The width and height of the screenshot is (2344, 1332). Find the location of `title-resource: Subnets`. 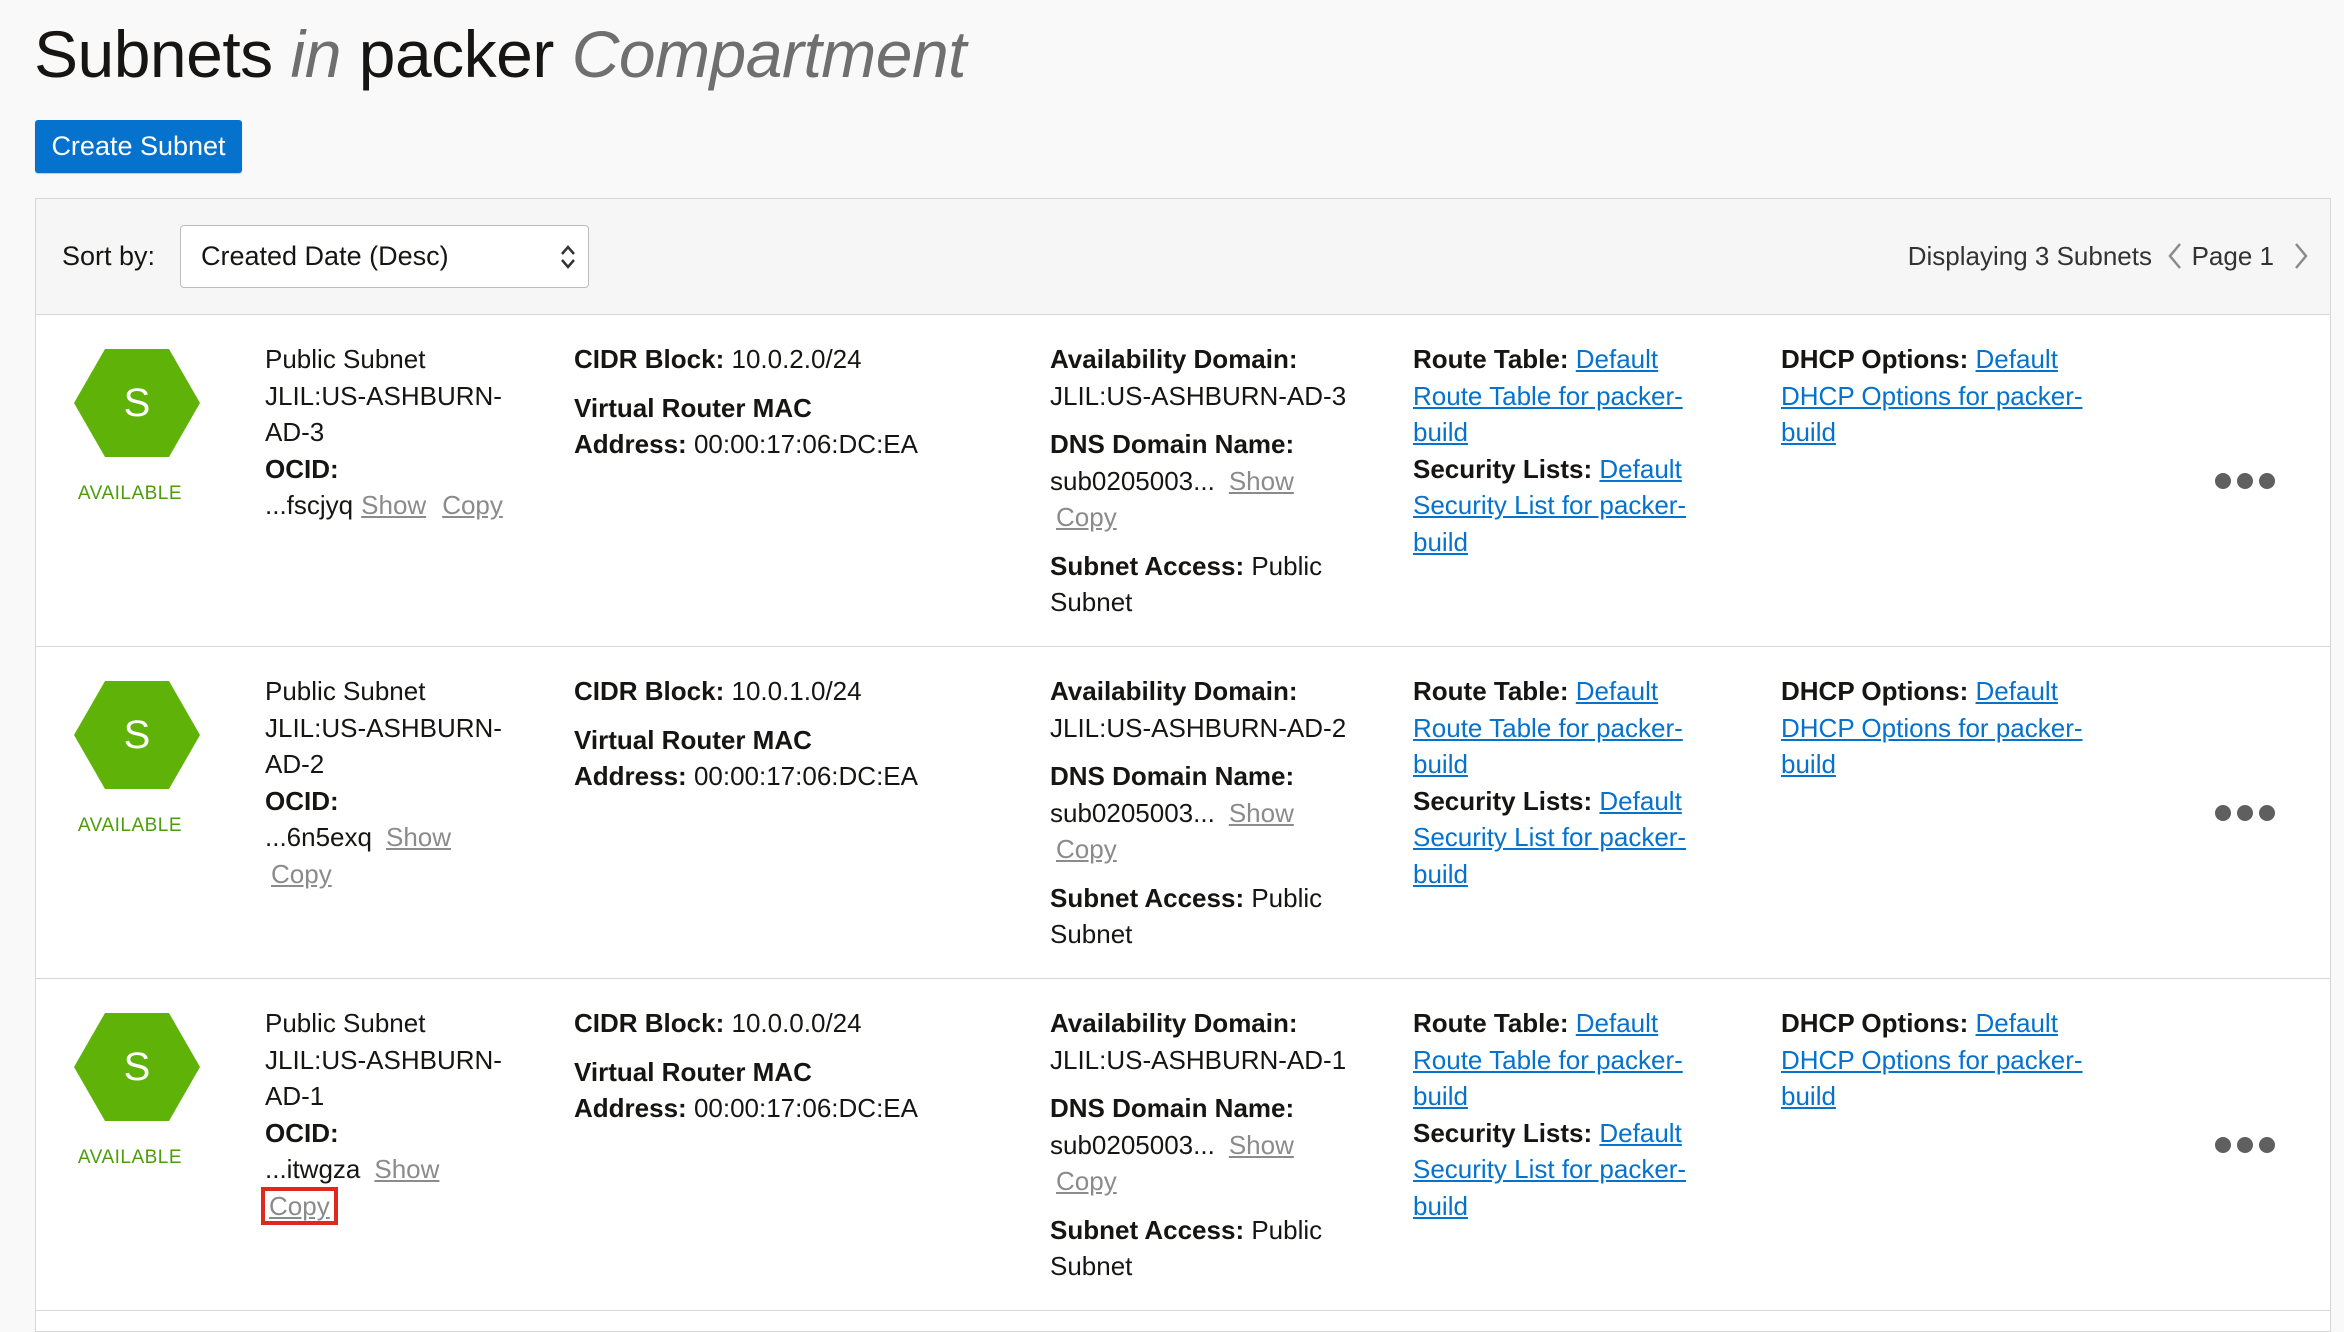

title-resource: Subnets is located at coordinates (153, 54).